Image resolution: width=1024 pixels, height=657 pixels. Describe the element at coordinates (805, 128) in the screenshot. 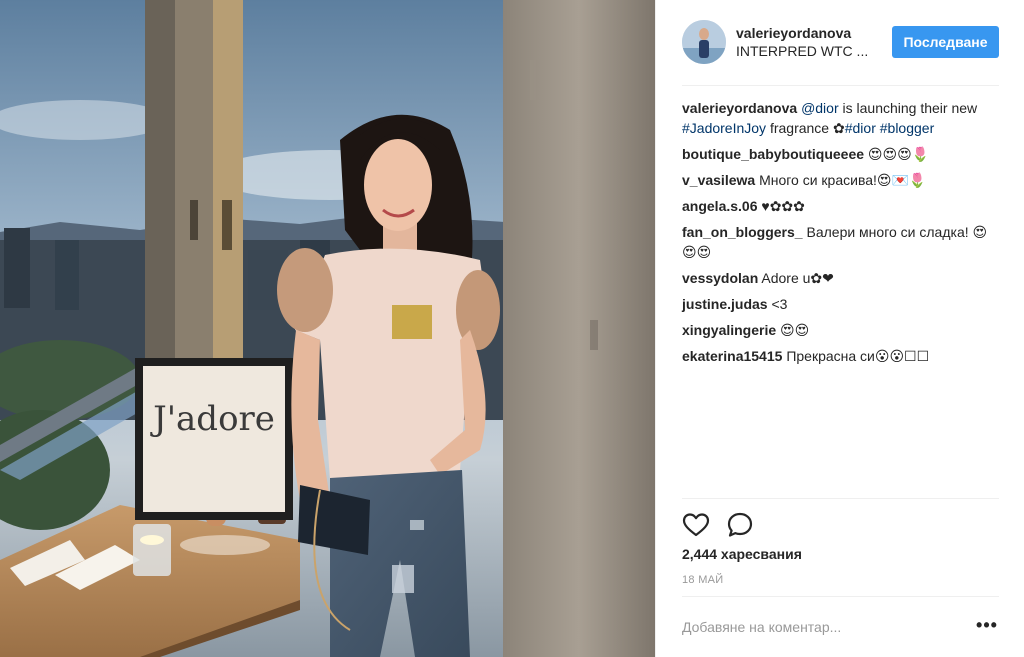

I see `caption-text-3: fragrance ✿` at that location.